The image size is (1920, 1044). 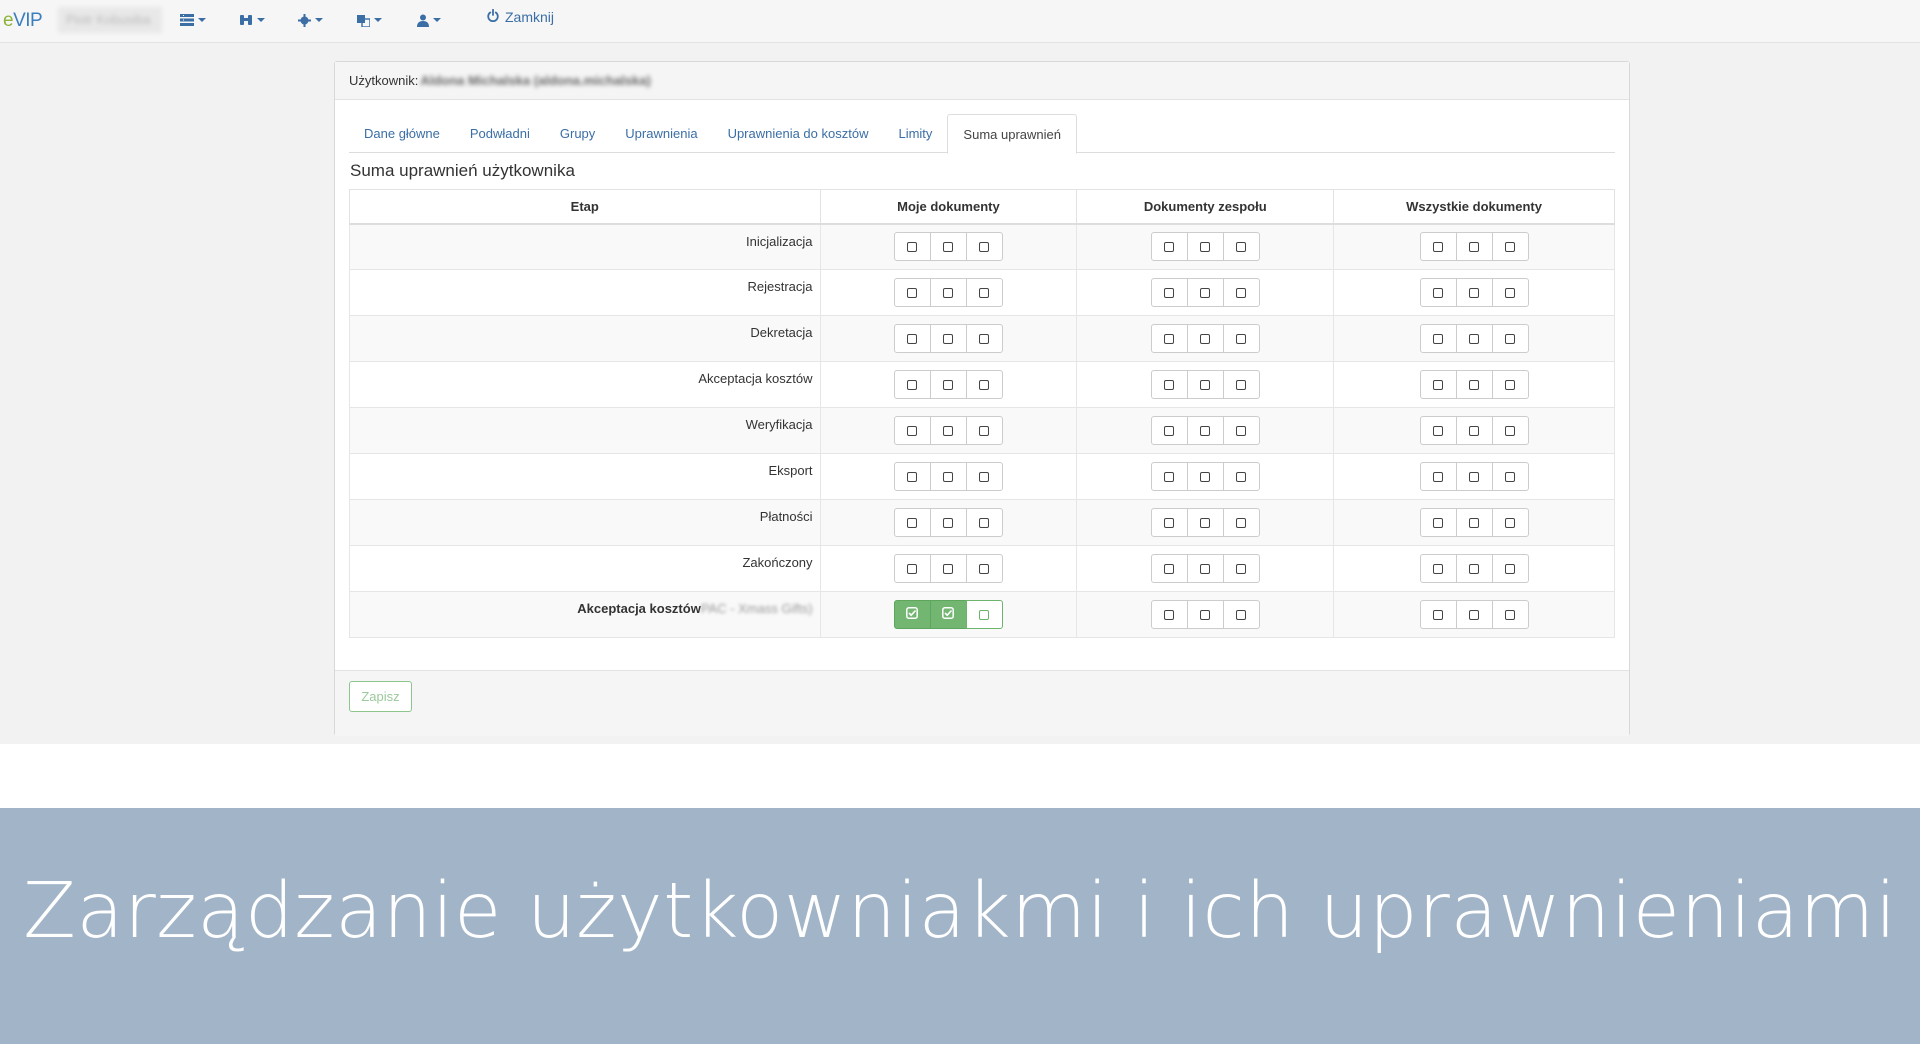 I want to click on language-menu, so click(x=369, y=20).